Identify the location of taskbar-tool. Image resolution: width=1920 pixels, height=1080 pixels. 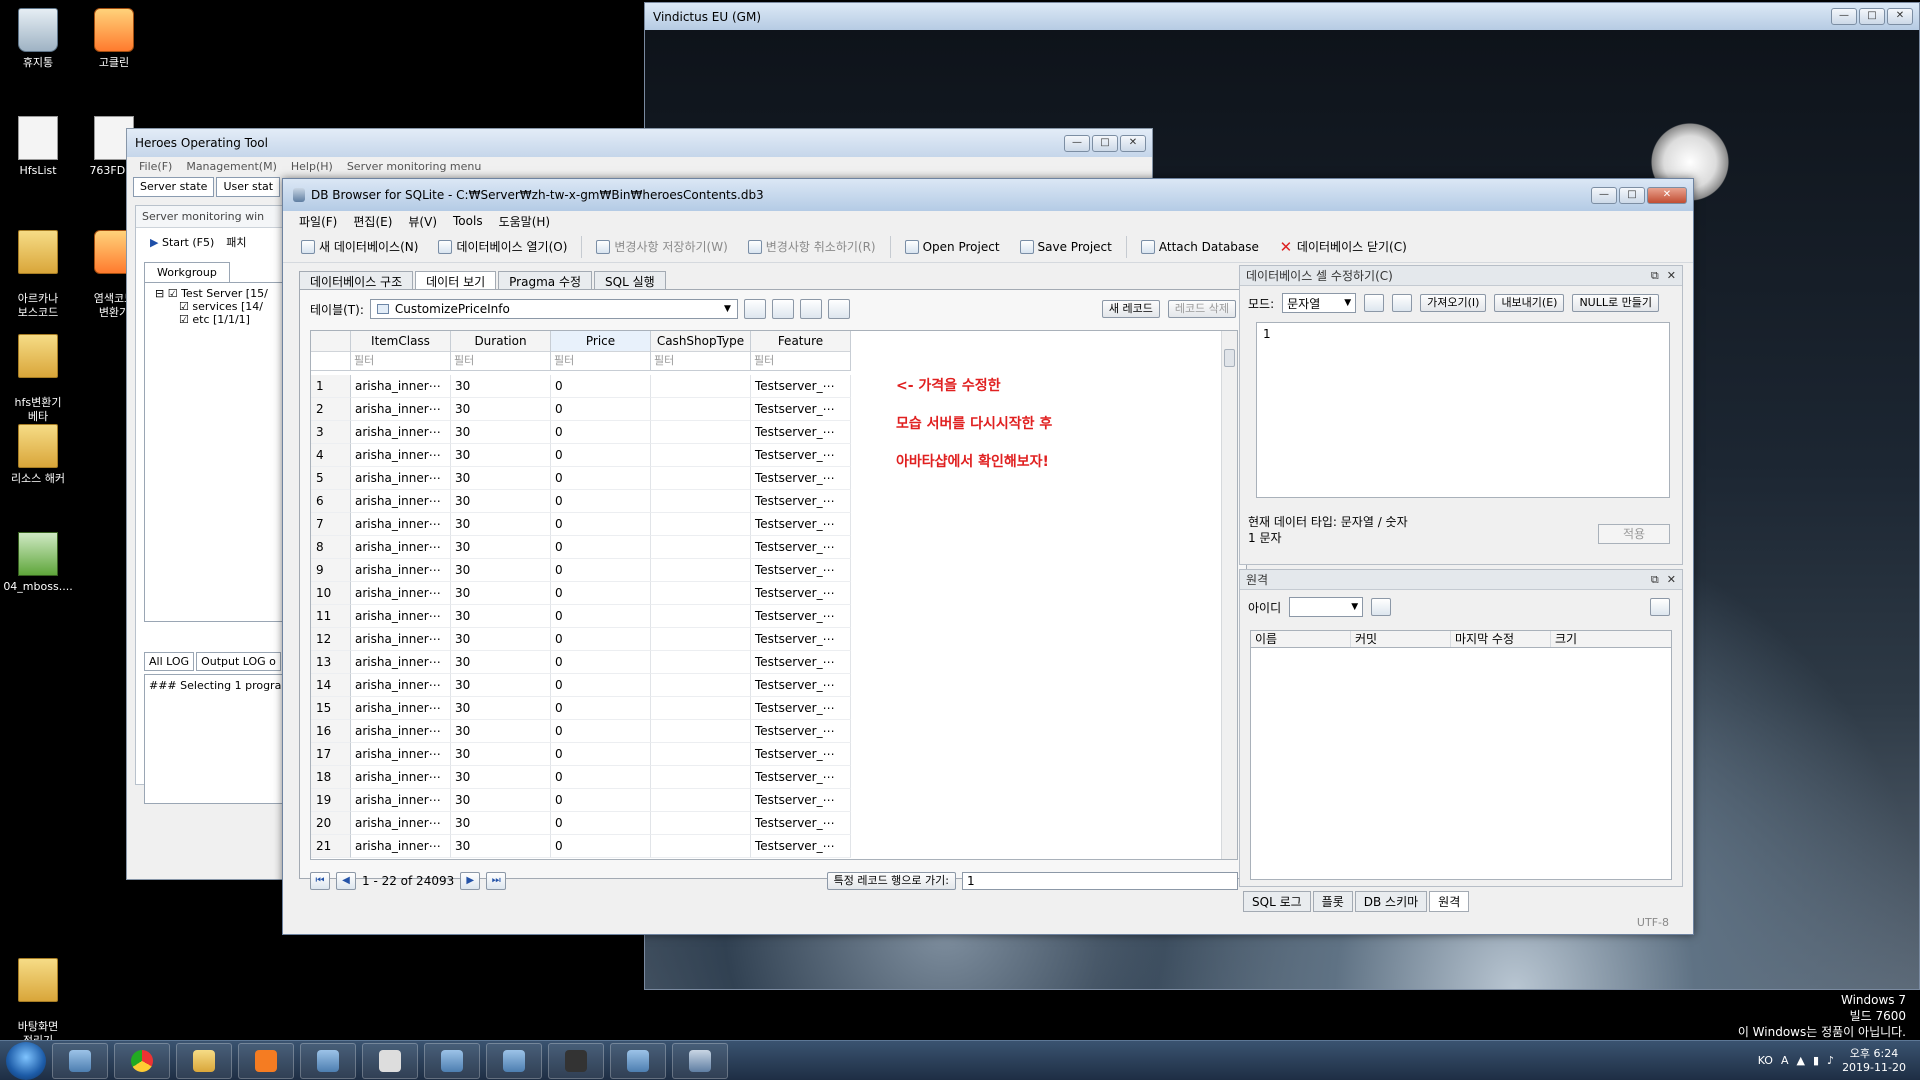
(328, 1060).